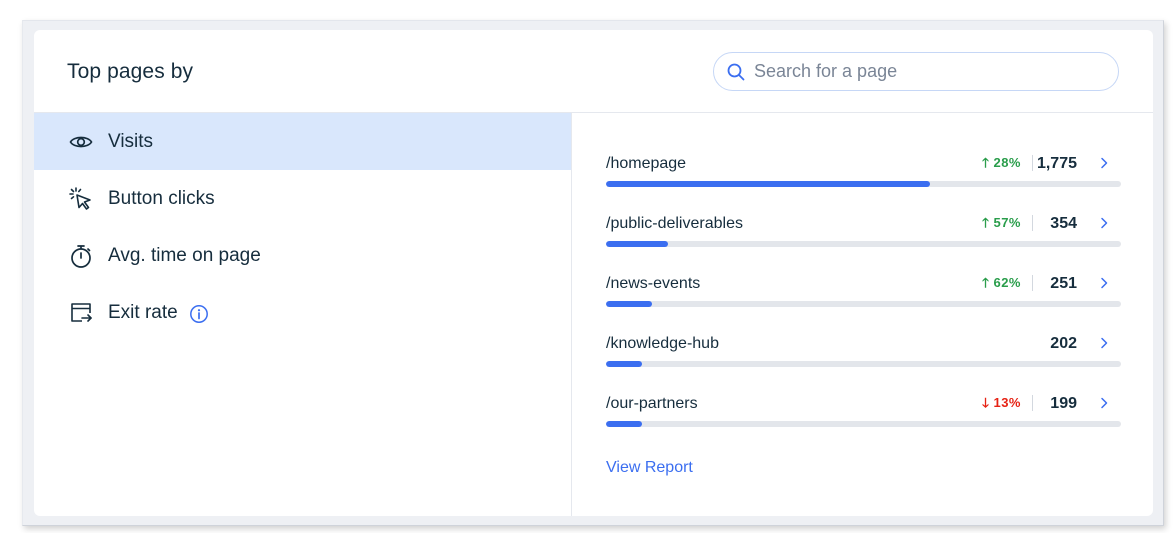  What do you see at coordinates (302, 198) in the screenshot?
I see `sidebar-item-button-clicks: Button clicks` at bounding box center [302, 198].